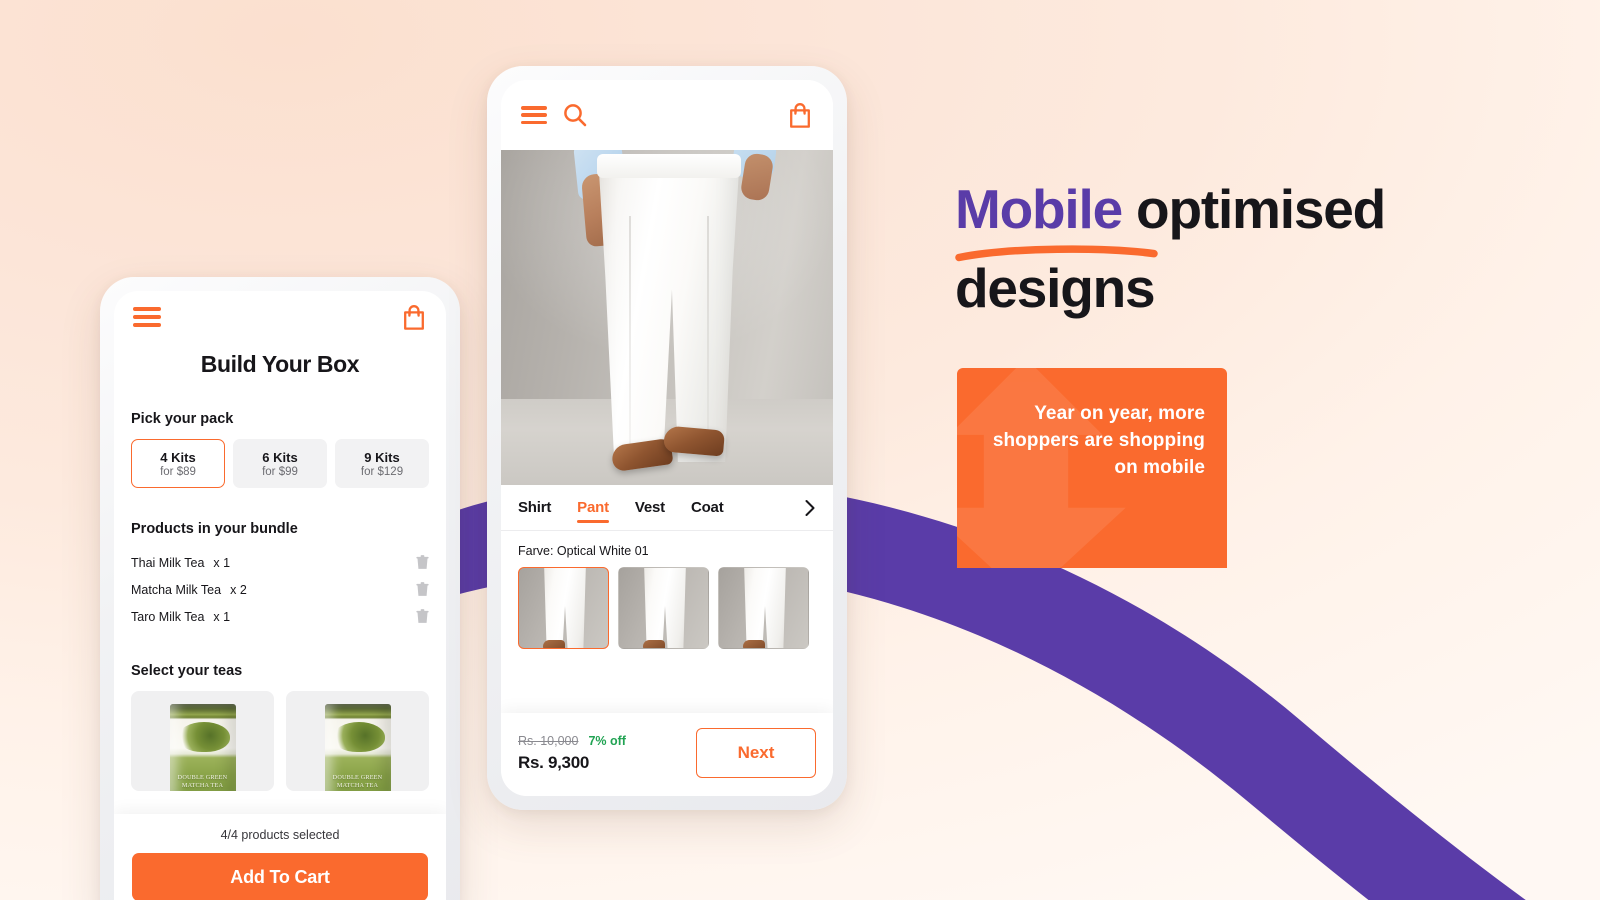 The height and width of the screenshot is (900, 1600). What do you see at coordinates (593, 508) in the screenshot?
I see `tab-pant: Pant` at bounding box center [593, 508].